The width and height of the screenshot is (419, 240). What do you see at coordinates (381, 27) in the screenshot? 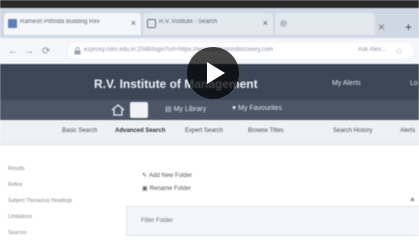
I see `new-tab-icon: ×` at bounding box center [381, 27].